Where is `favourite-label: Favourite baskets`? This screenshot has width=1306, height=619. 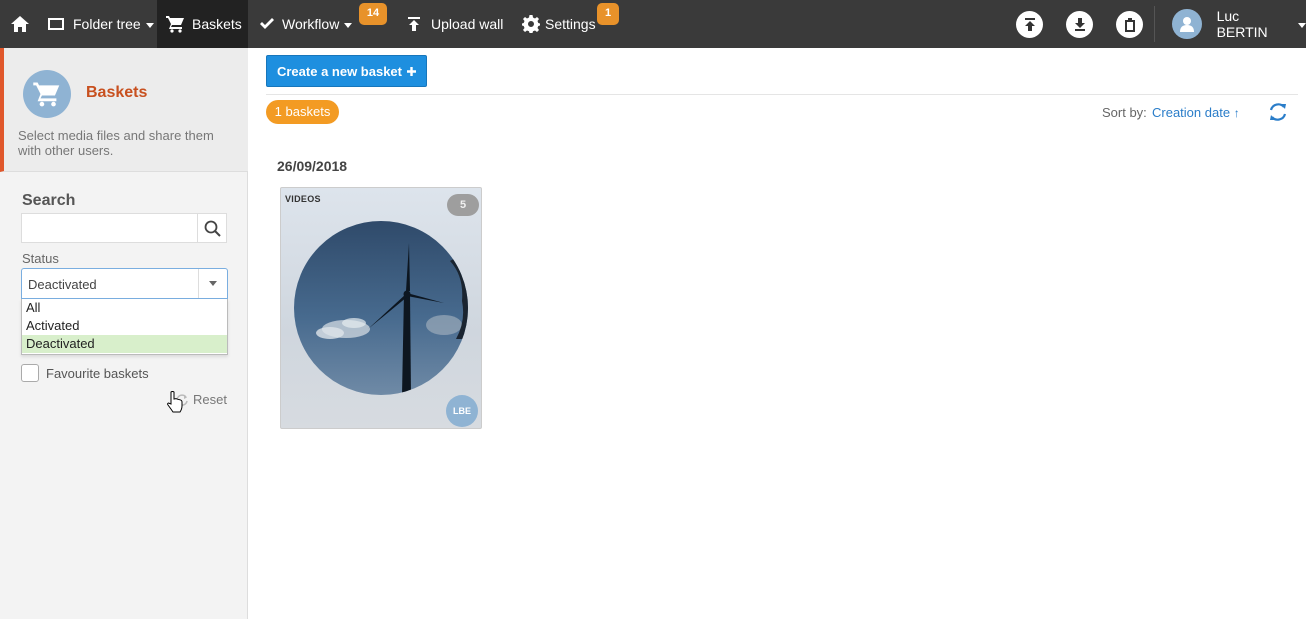
favourite-label: Favourite baskets is located at coordinates (97, 373).